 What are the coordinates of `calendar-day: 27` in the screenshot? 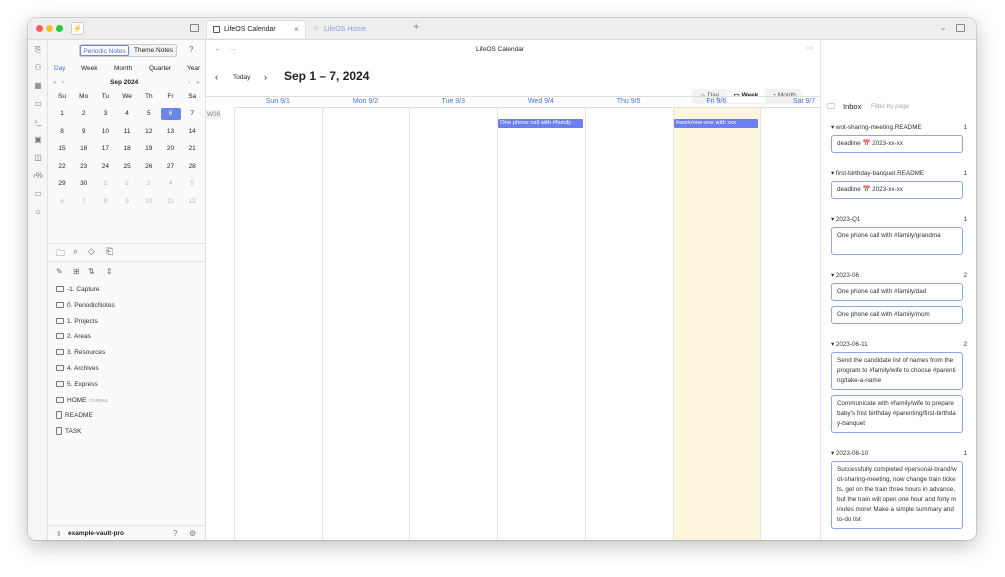 It's located at (171, 167).